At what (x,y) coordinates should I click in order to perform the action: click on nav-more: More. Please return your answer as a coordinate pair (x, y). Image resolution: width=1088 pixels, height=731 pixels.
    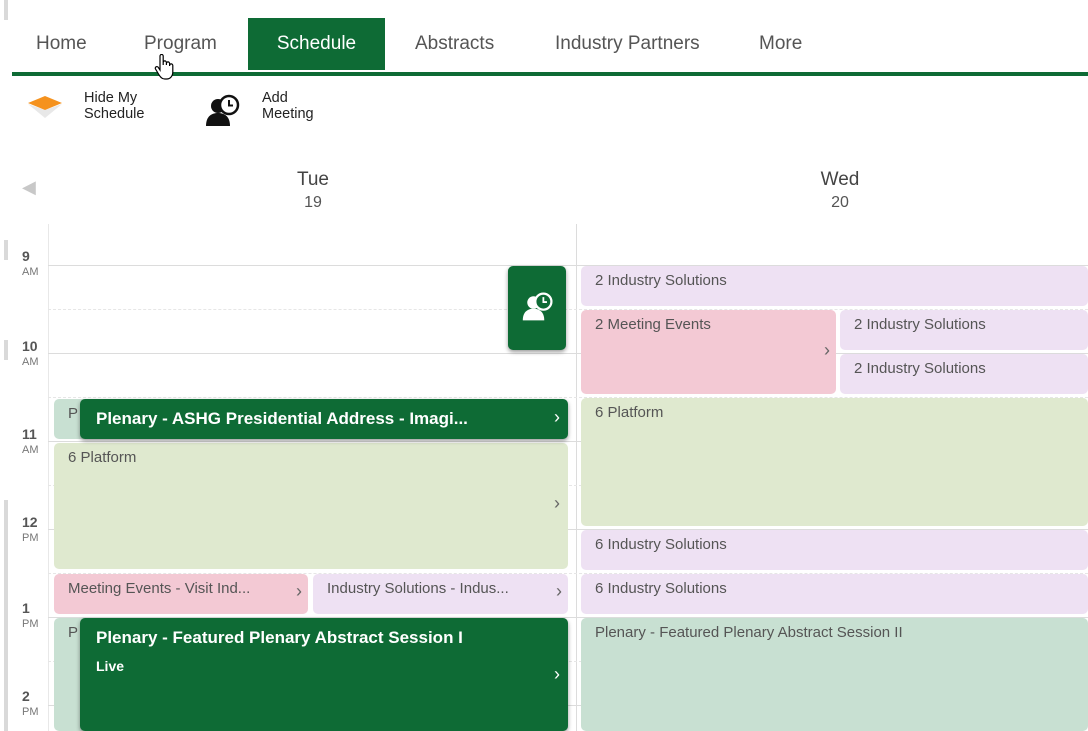
    Looking at the image, I should click on (780, 44).